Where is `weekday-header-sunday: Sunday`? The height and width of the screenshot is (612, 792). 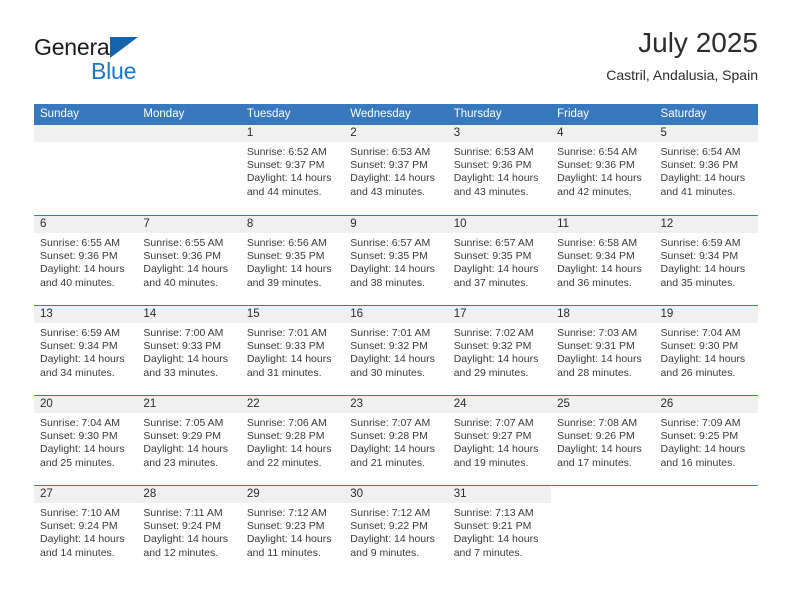 weekday-header-sunday: Sunday is located at coordinates (60, 114).